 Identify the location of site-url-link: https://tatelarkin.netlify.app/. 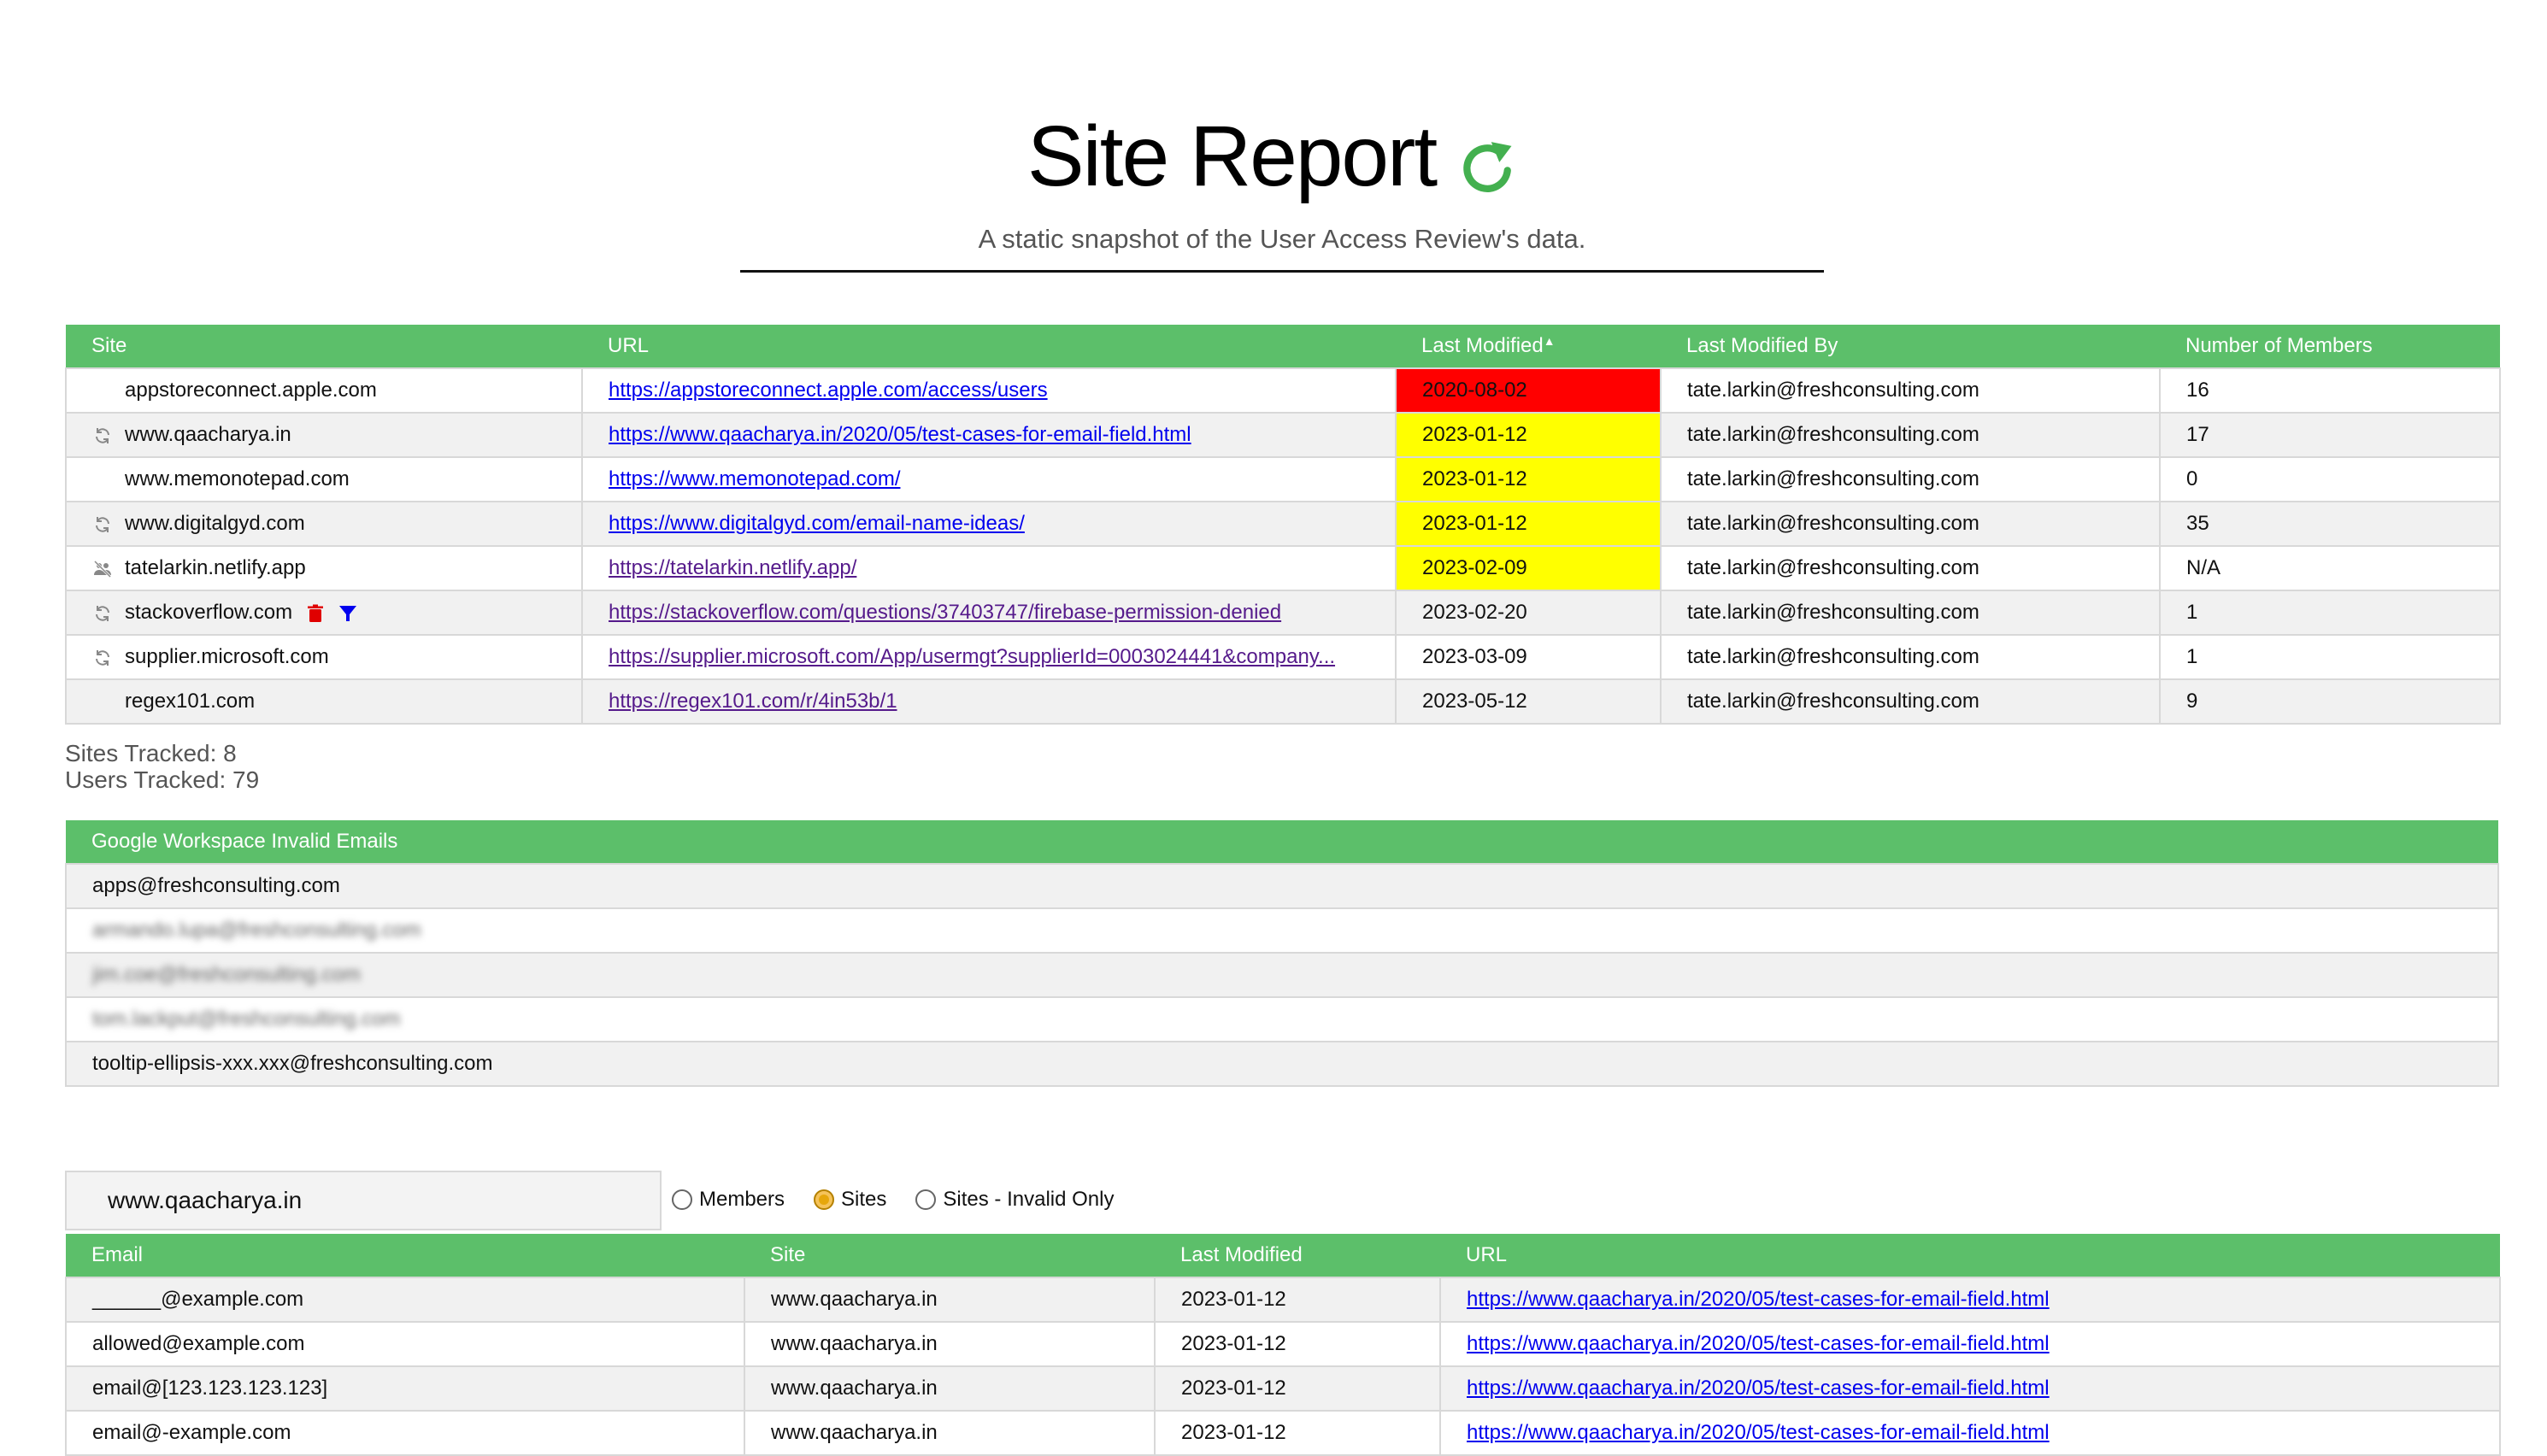
(732, 567).